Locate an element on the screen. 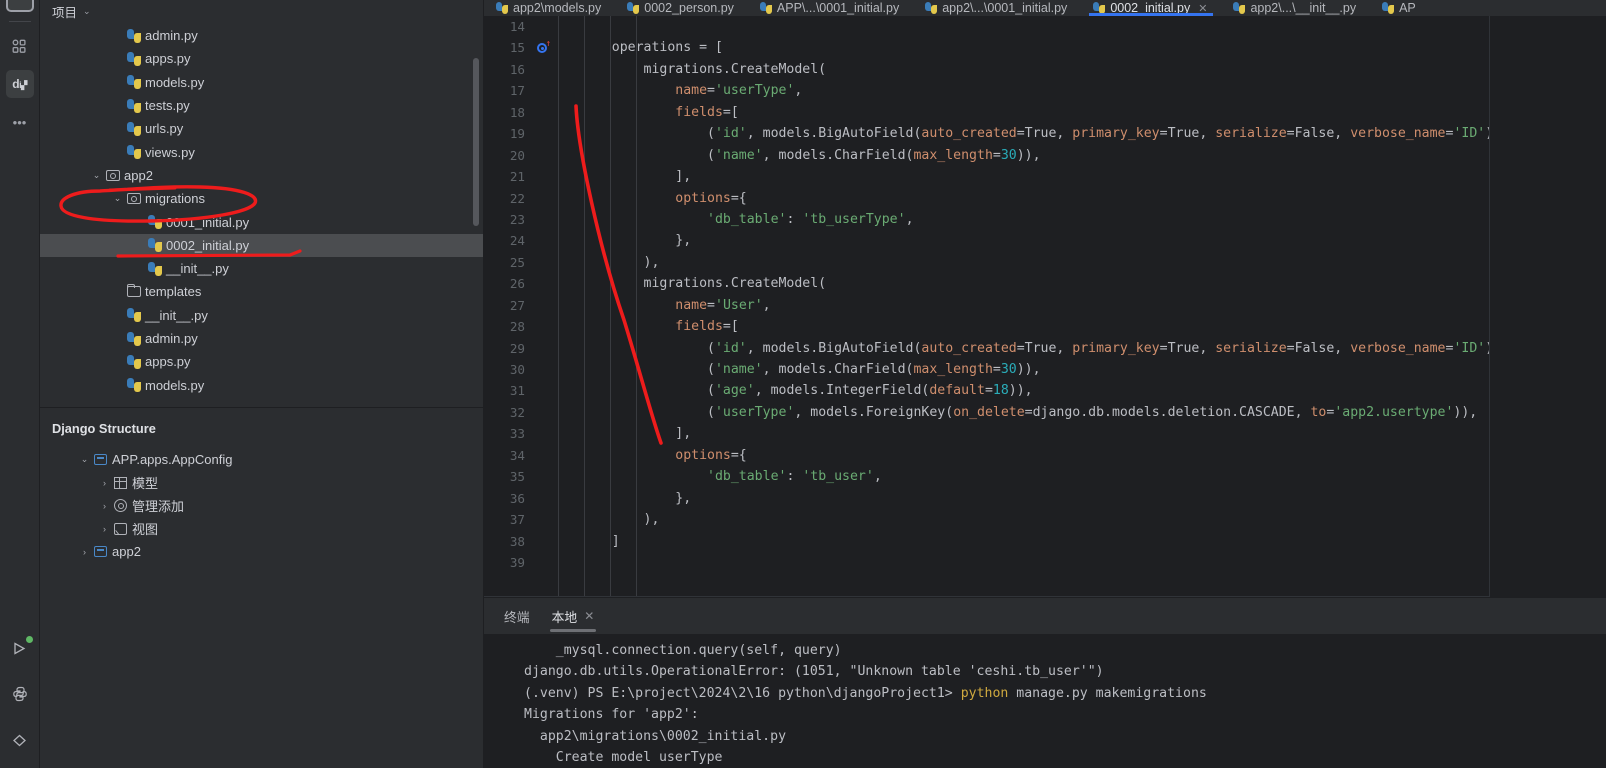 The image size is (1606, 768). line-number: 32 is located at coordinates (508, 412).